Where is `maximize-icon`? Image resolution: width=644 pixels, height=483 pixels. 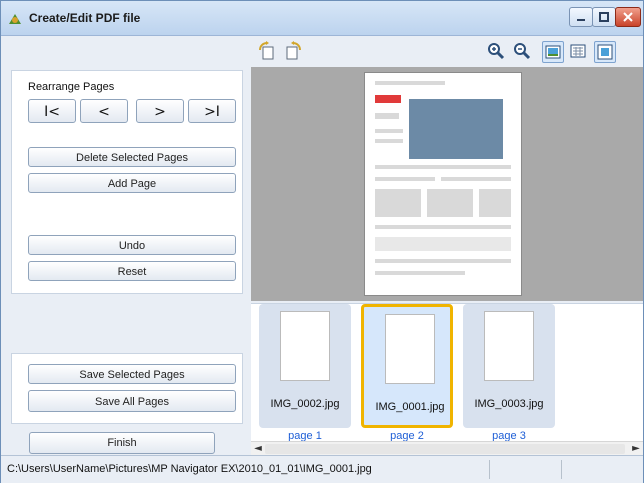 maximize-icon is located at coordinates (604, 17).